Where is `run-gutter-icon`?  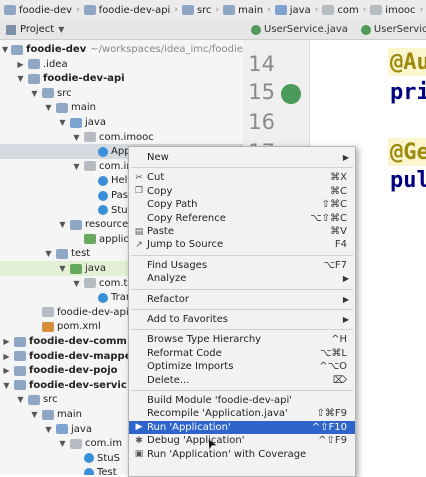 run-gutter-icon is located at coordinates (291, 94).